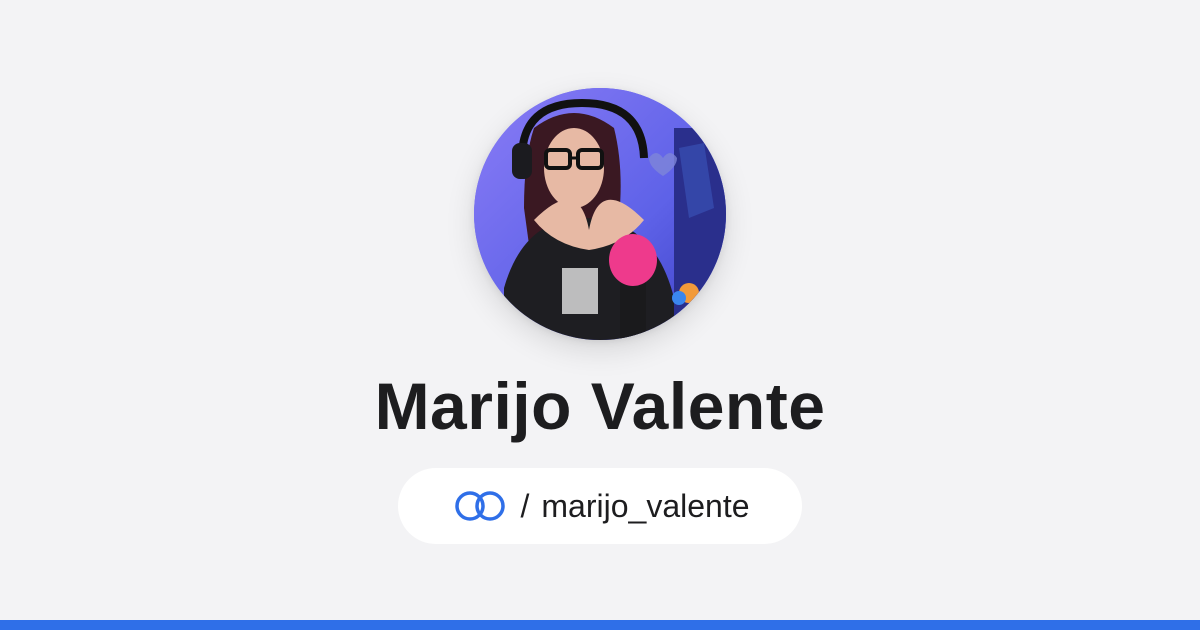 The image size is (1200, 630). I want to click on profile-handle-link: / marijo_valente, so click(600, 506).